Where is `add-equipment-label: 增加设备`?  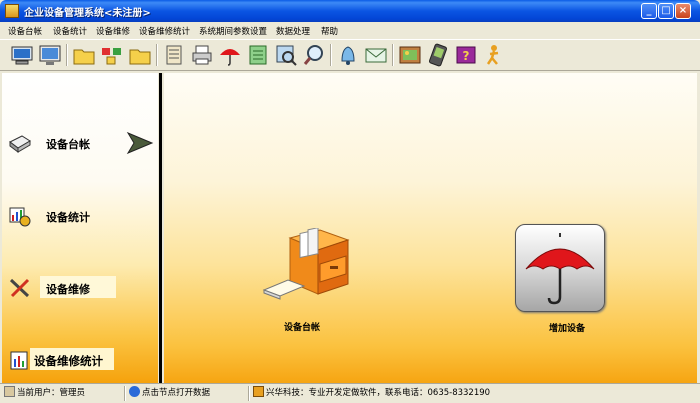
add-equipment-label: 增加设备 is located at coordinates (567, 329).